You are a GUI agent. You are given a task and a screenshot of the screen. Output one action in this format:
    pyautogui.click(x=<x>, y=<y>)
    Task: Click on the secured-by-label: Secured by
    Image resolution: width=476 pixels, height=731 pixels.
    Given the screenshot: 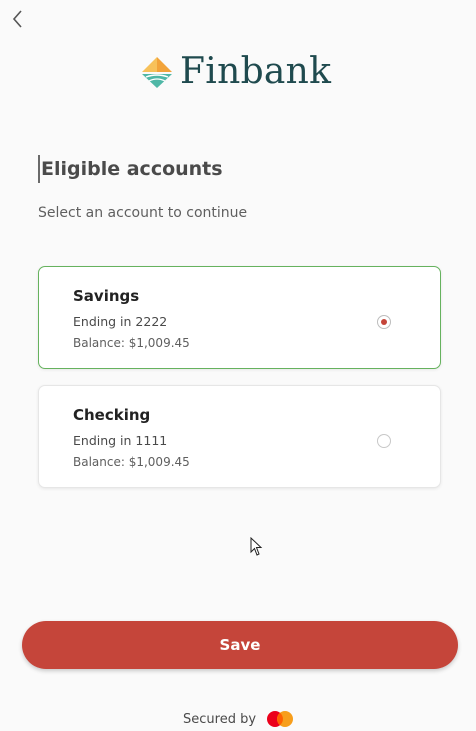 What is the action you would take?
    pyautogui.click(x=220, y=719)
    